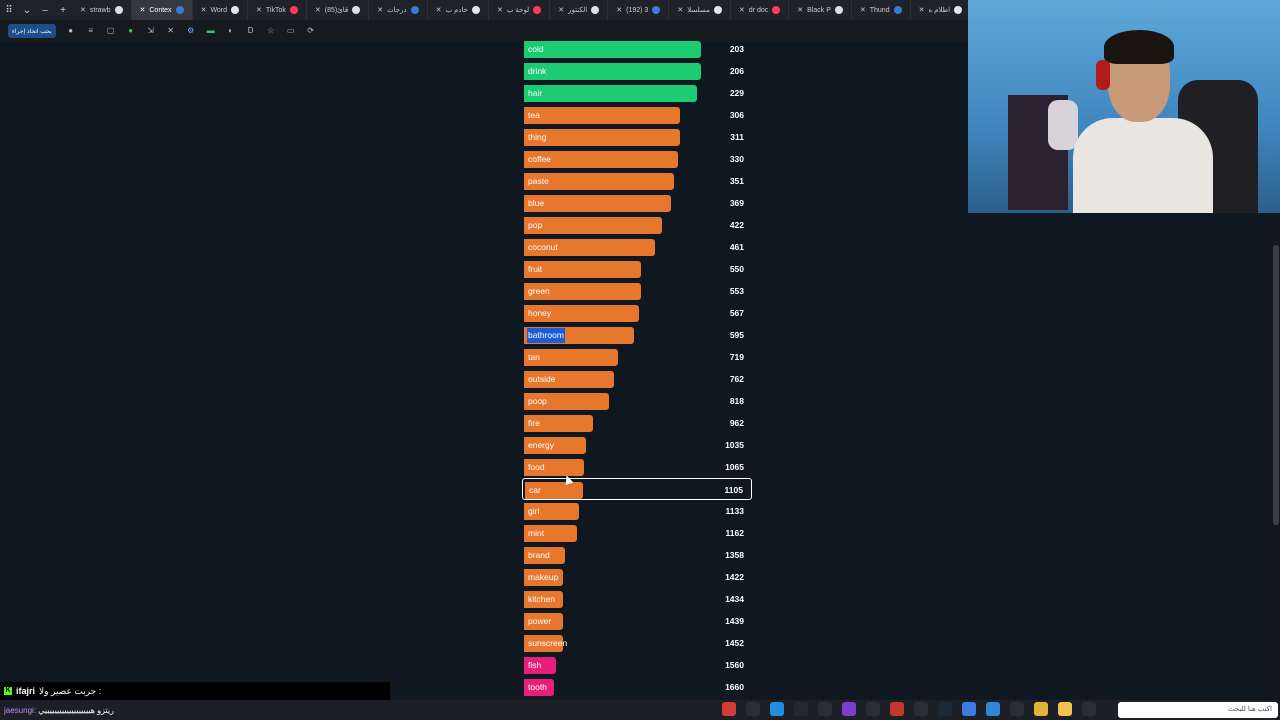  What do you see at coordinates (1198, 710) in the screenshot?
I see `taskbar-search-field: اكتب هنا للبحث` at bounding box center [1198, 710].